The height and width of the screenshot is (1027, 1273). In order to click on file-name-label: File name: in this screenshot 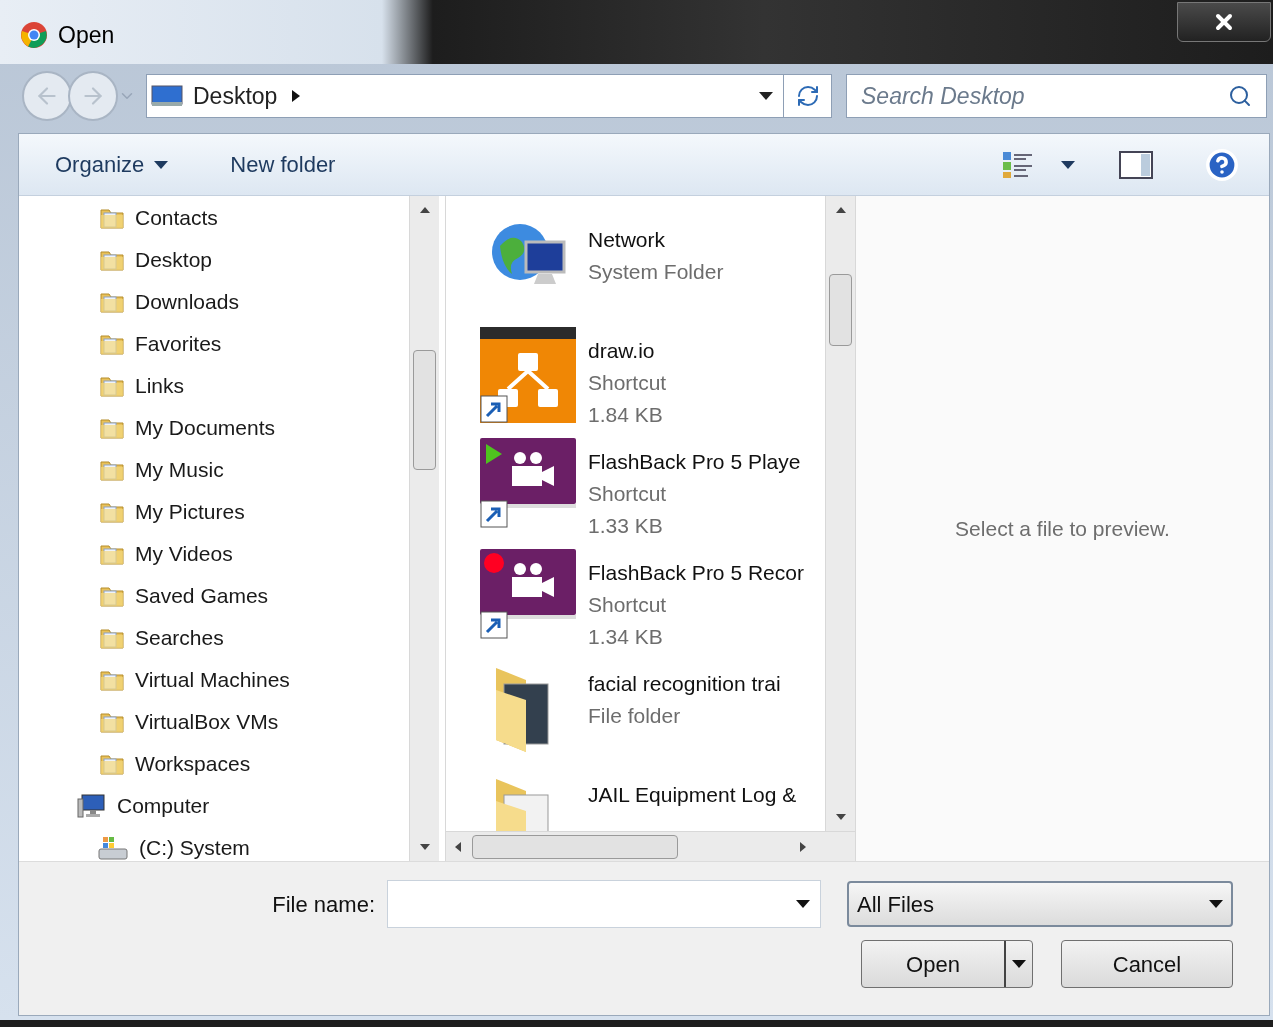, I will do `click(323, 904)`.